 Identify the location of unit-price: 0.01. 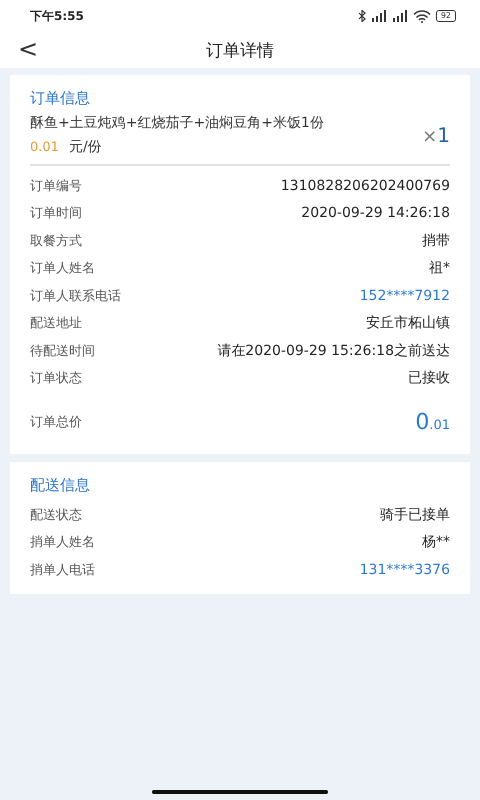
(44, 147).